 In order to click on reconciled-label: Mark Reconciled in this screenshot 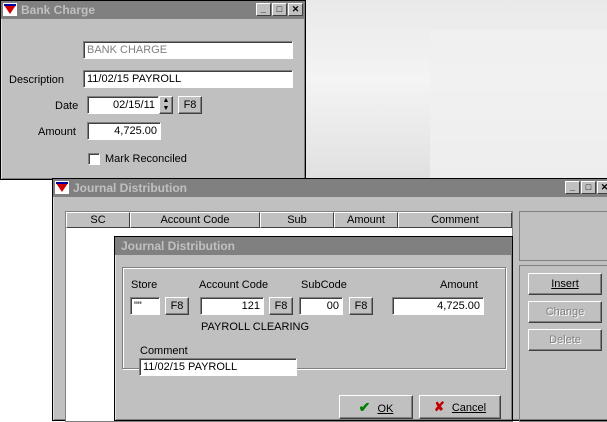, I will do `click(146, 159)`.